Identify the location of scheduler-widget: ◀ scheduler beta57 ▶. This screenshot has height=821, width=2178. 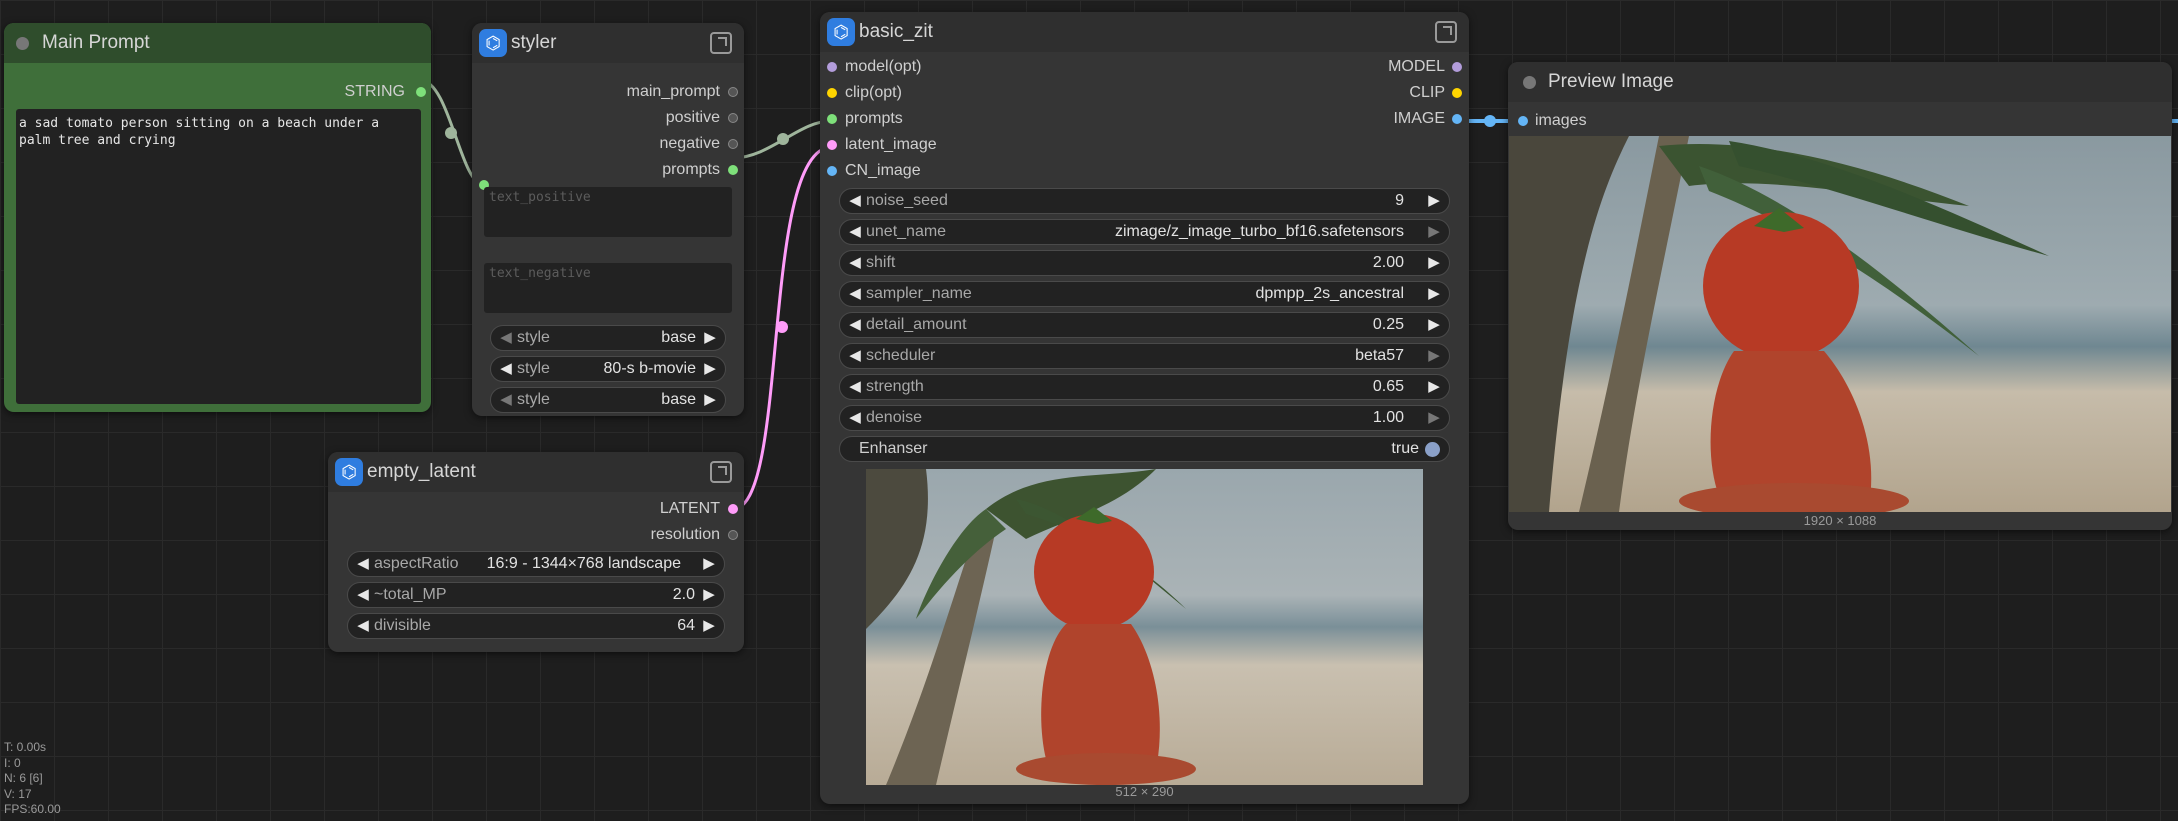
(1144, 356).